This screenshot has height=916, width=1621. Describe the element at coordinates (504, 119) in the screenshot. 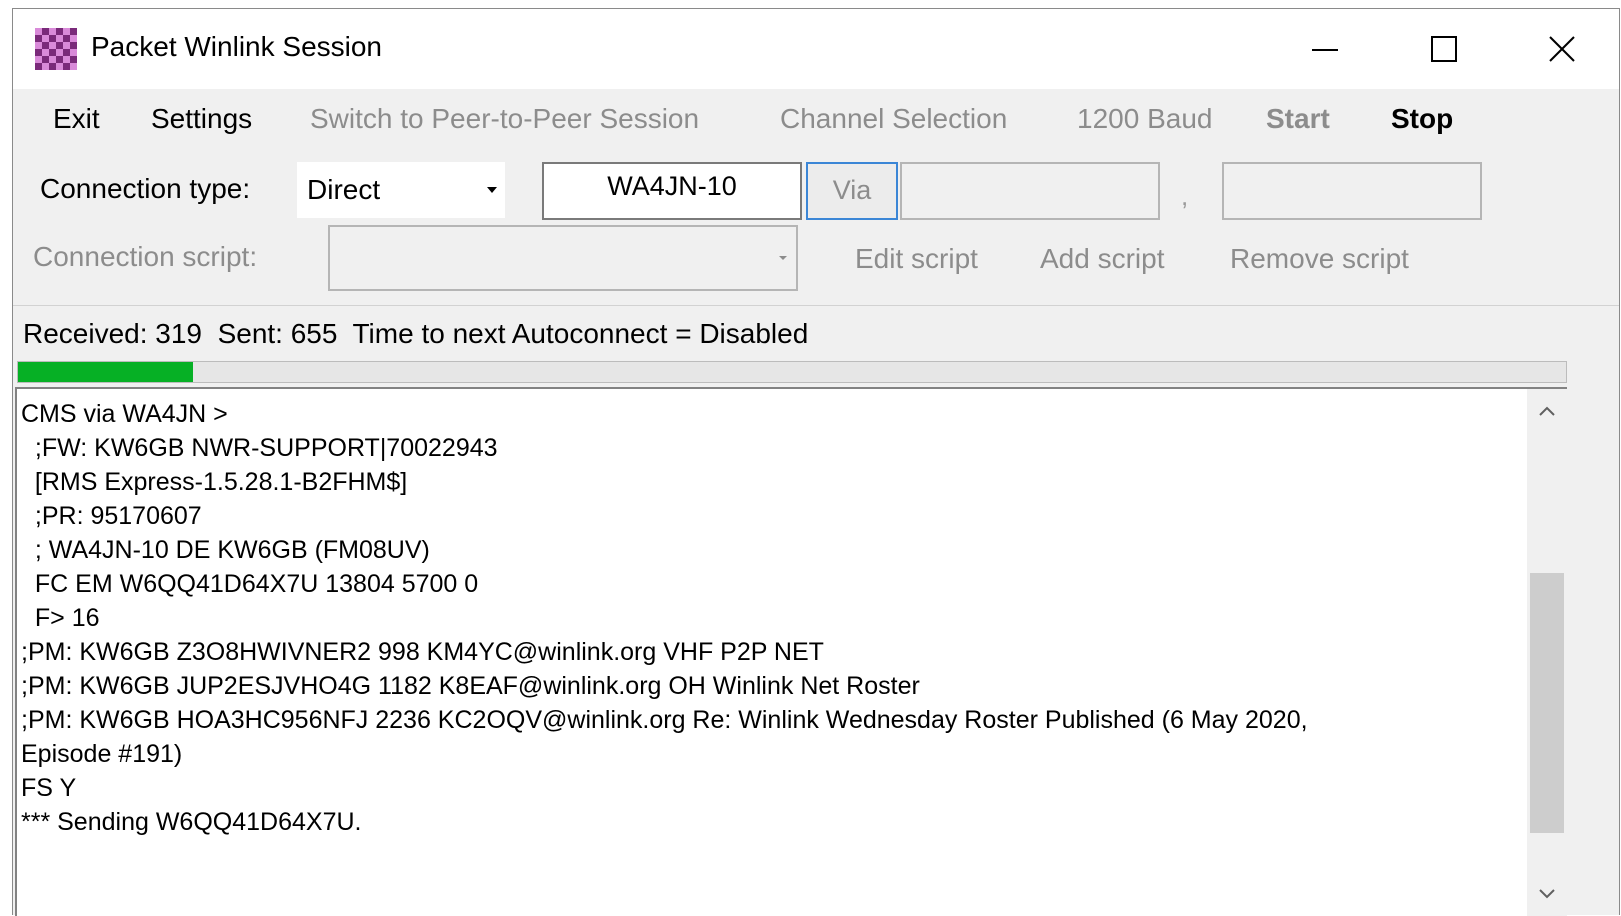

I see `menu-switch-p2p: Switch to Peer-to-Peer Session` at that location.